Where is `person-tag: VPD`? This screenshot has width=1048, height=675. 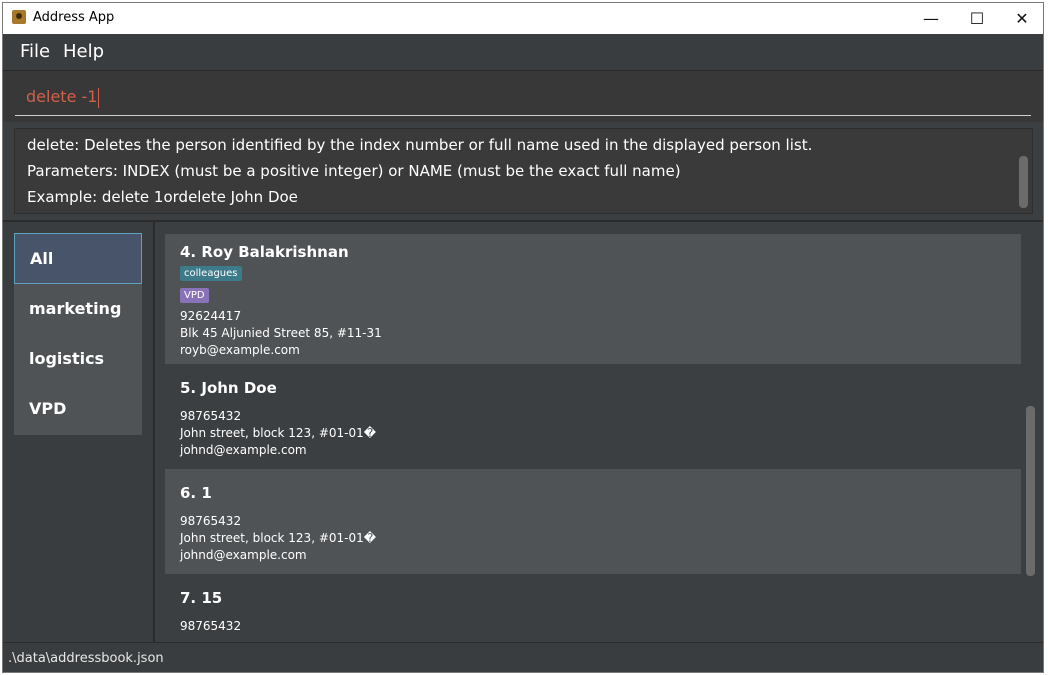
person-tag: VPD is located at coordinates (194, 295).